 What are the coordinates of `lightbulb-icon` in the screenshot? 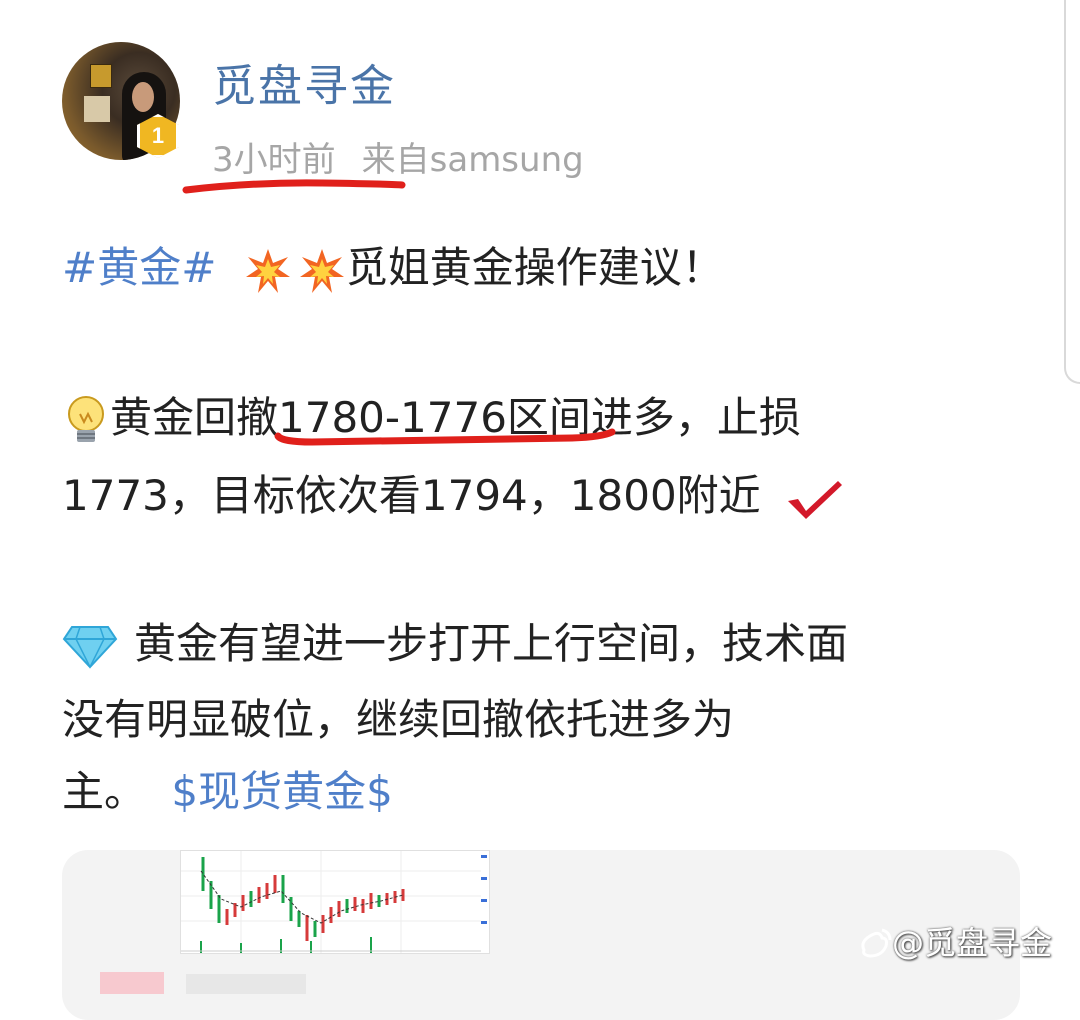 It's located at (86, 418).